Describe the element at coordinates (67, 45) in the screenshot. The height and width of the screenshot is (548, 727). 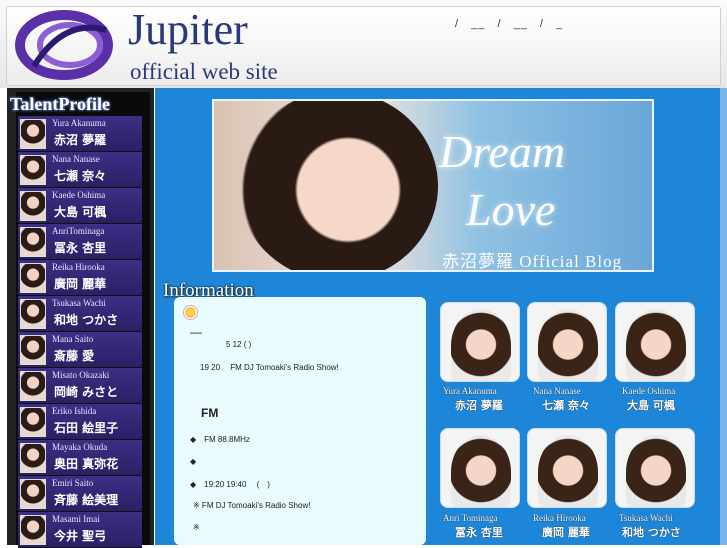
I see `jupiter-logo-icon` at that location.